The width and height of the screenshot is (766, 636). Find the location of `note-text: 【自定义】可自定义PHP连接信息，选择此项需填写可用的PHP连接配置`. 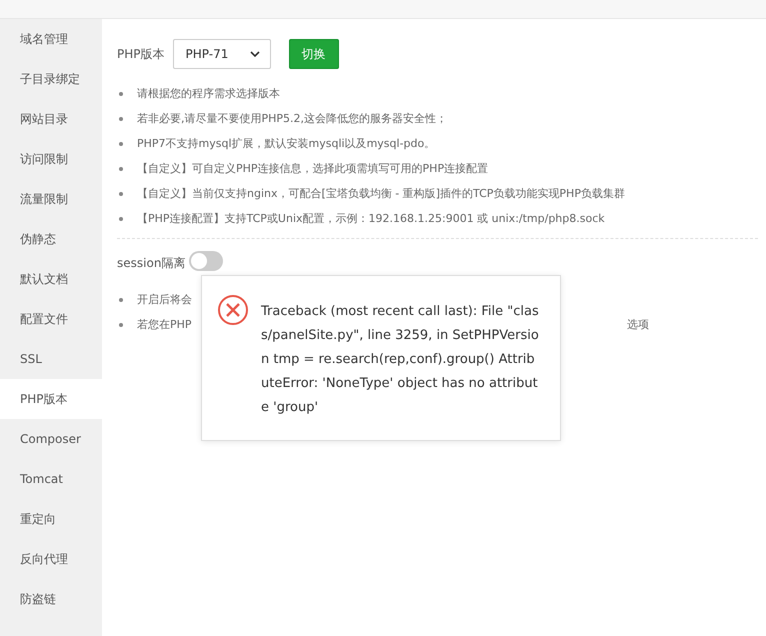

note-text: 【自定义】可自定义PHP连接信息，选择此项需填写可用的PHP连接配置 is located at coordinates (312, 168).